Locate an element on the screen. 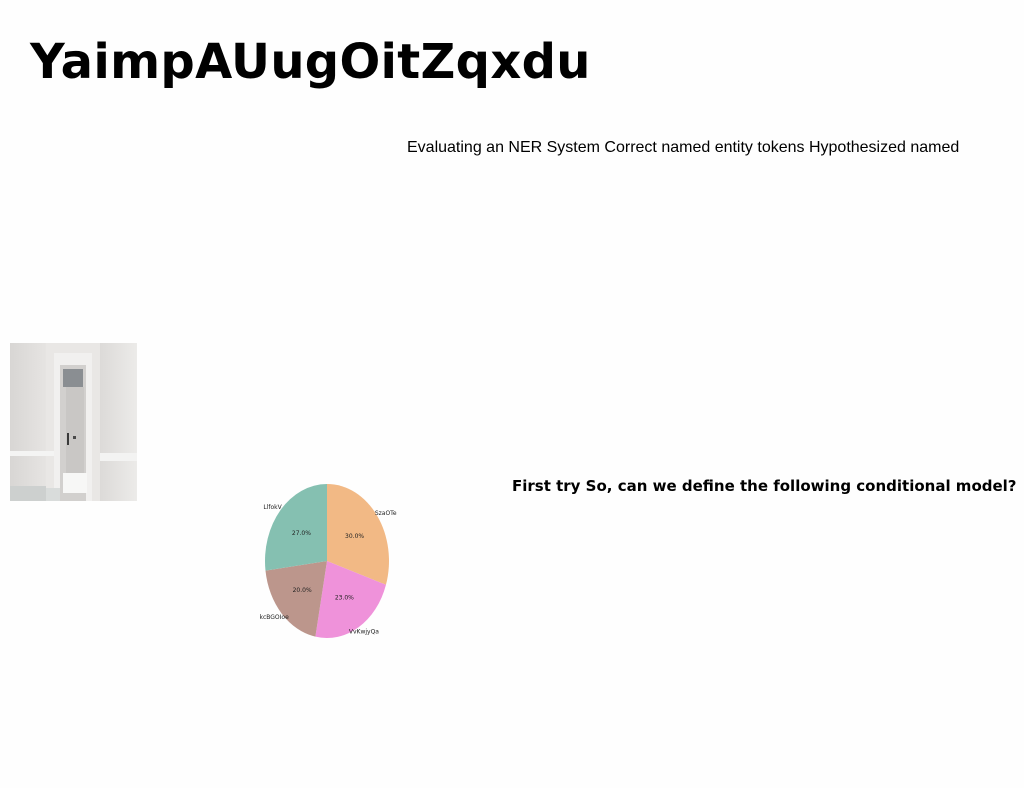 This screenshot has height=788, width=1024. doorway-photo is located at coordinates (73, 422).